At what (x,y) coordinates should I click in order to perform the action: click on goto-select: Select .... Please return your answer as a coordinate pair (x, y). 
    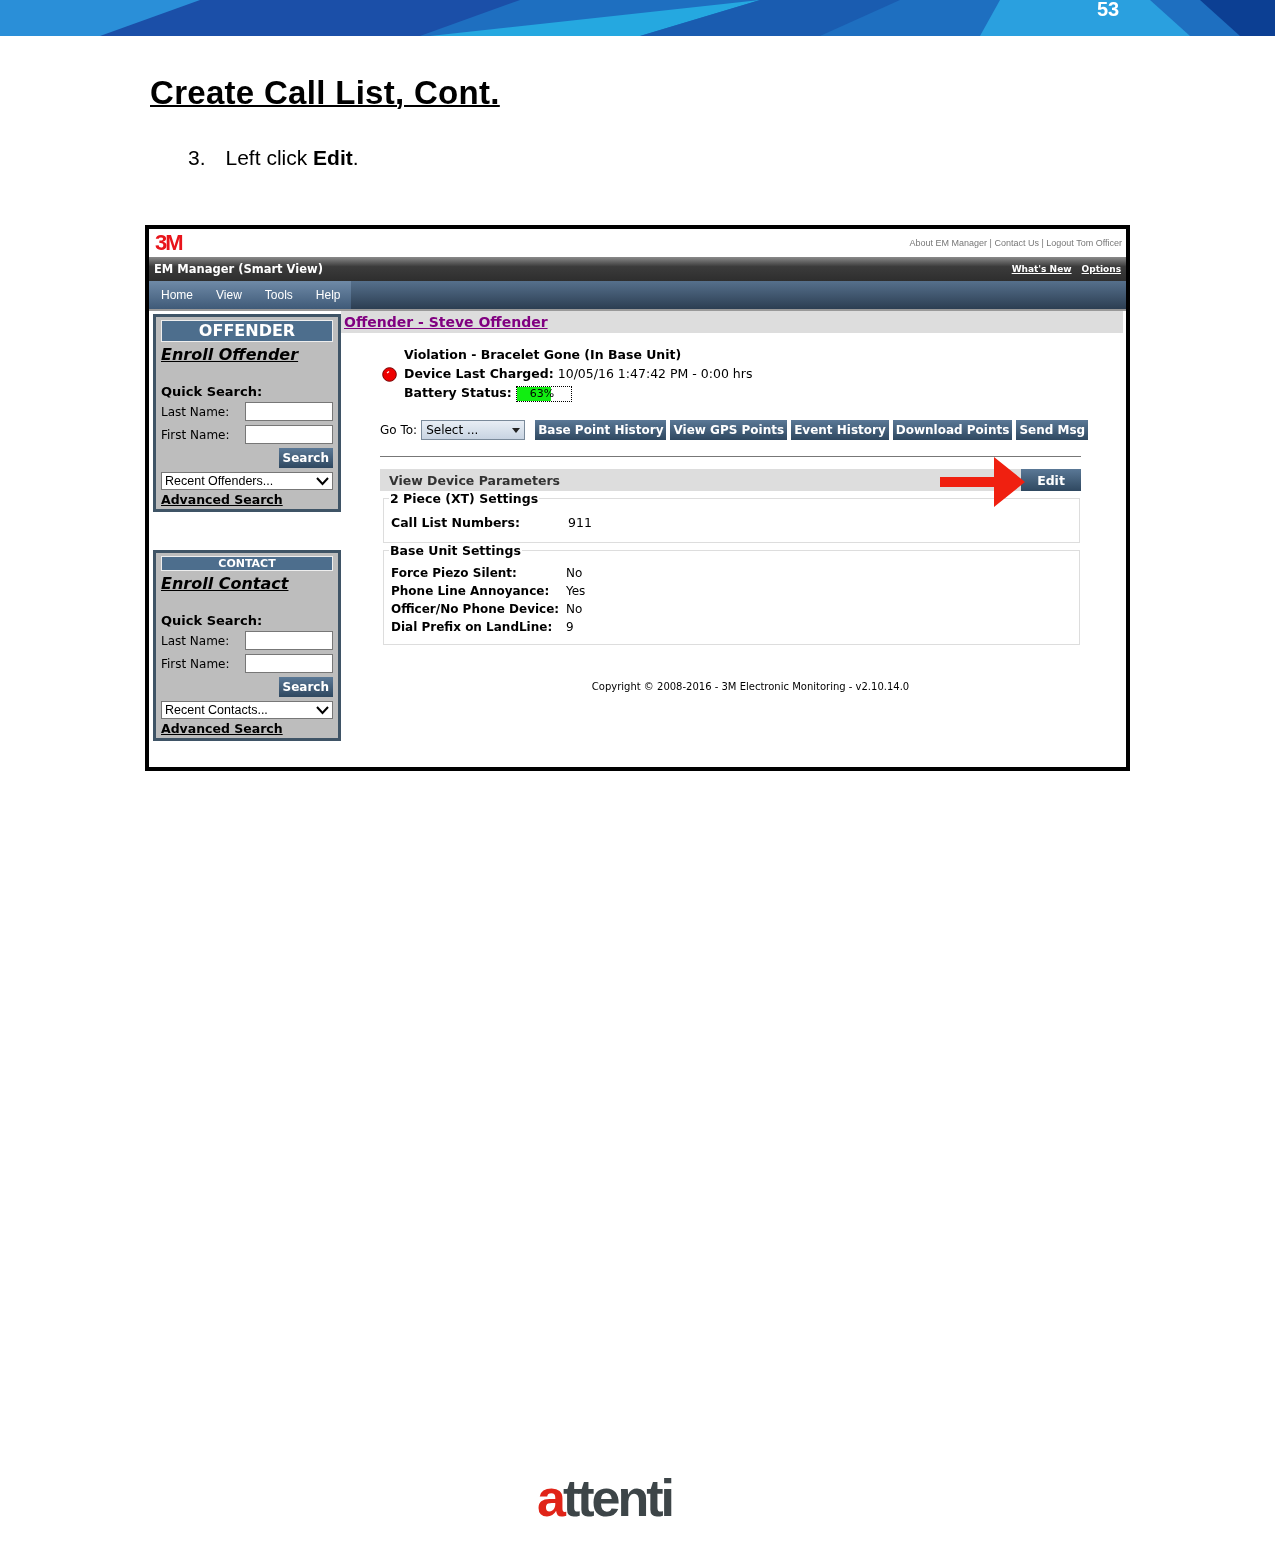
    Looking at the image, I should click on (473, 430).